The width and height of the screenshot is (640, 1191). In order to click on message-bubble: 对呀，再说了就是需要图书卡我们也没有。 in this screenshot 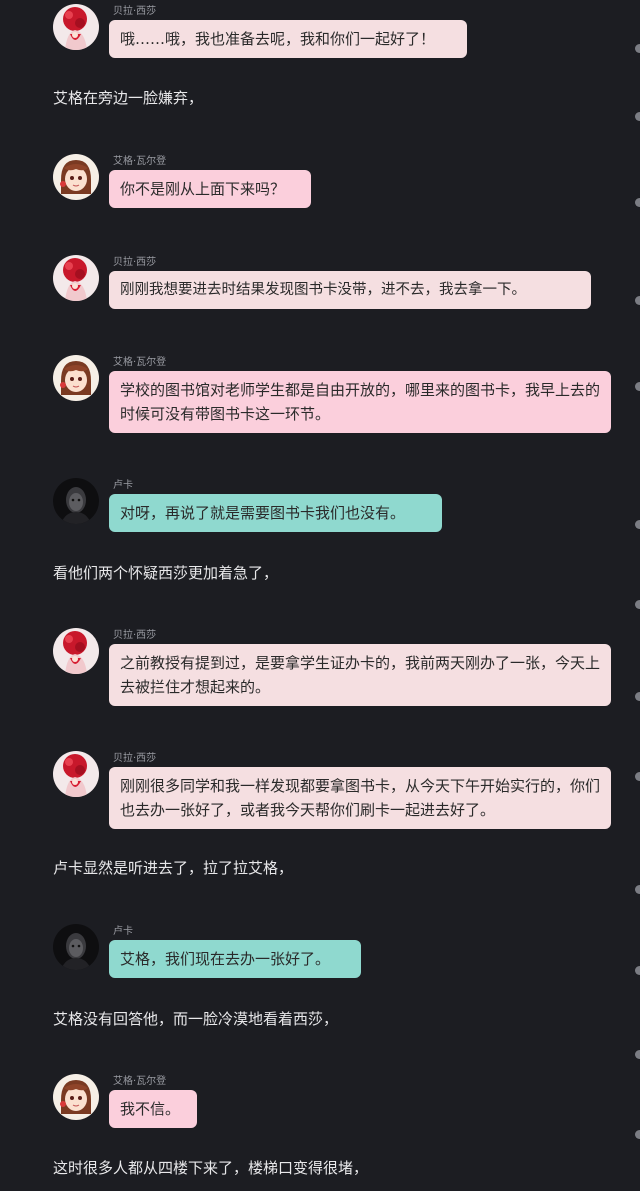, I will do `click(275, 513)`.